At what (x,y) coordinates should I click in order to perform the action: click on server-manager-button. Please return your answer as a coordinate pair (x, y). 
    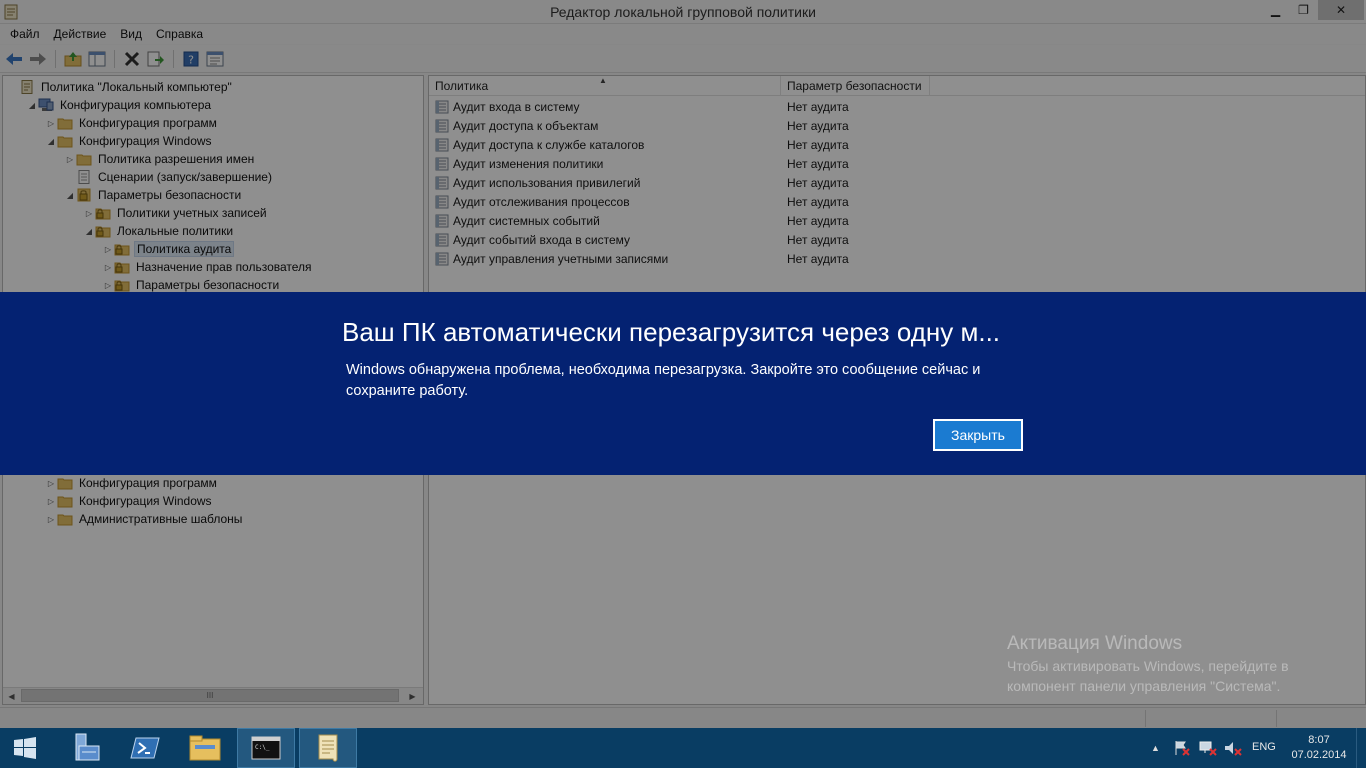
    Looking at the image, I should click on (83, 748).